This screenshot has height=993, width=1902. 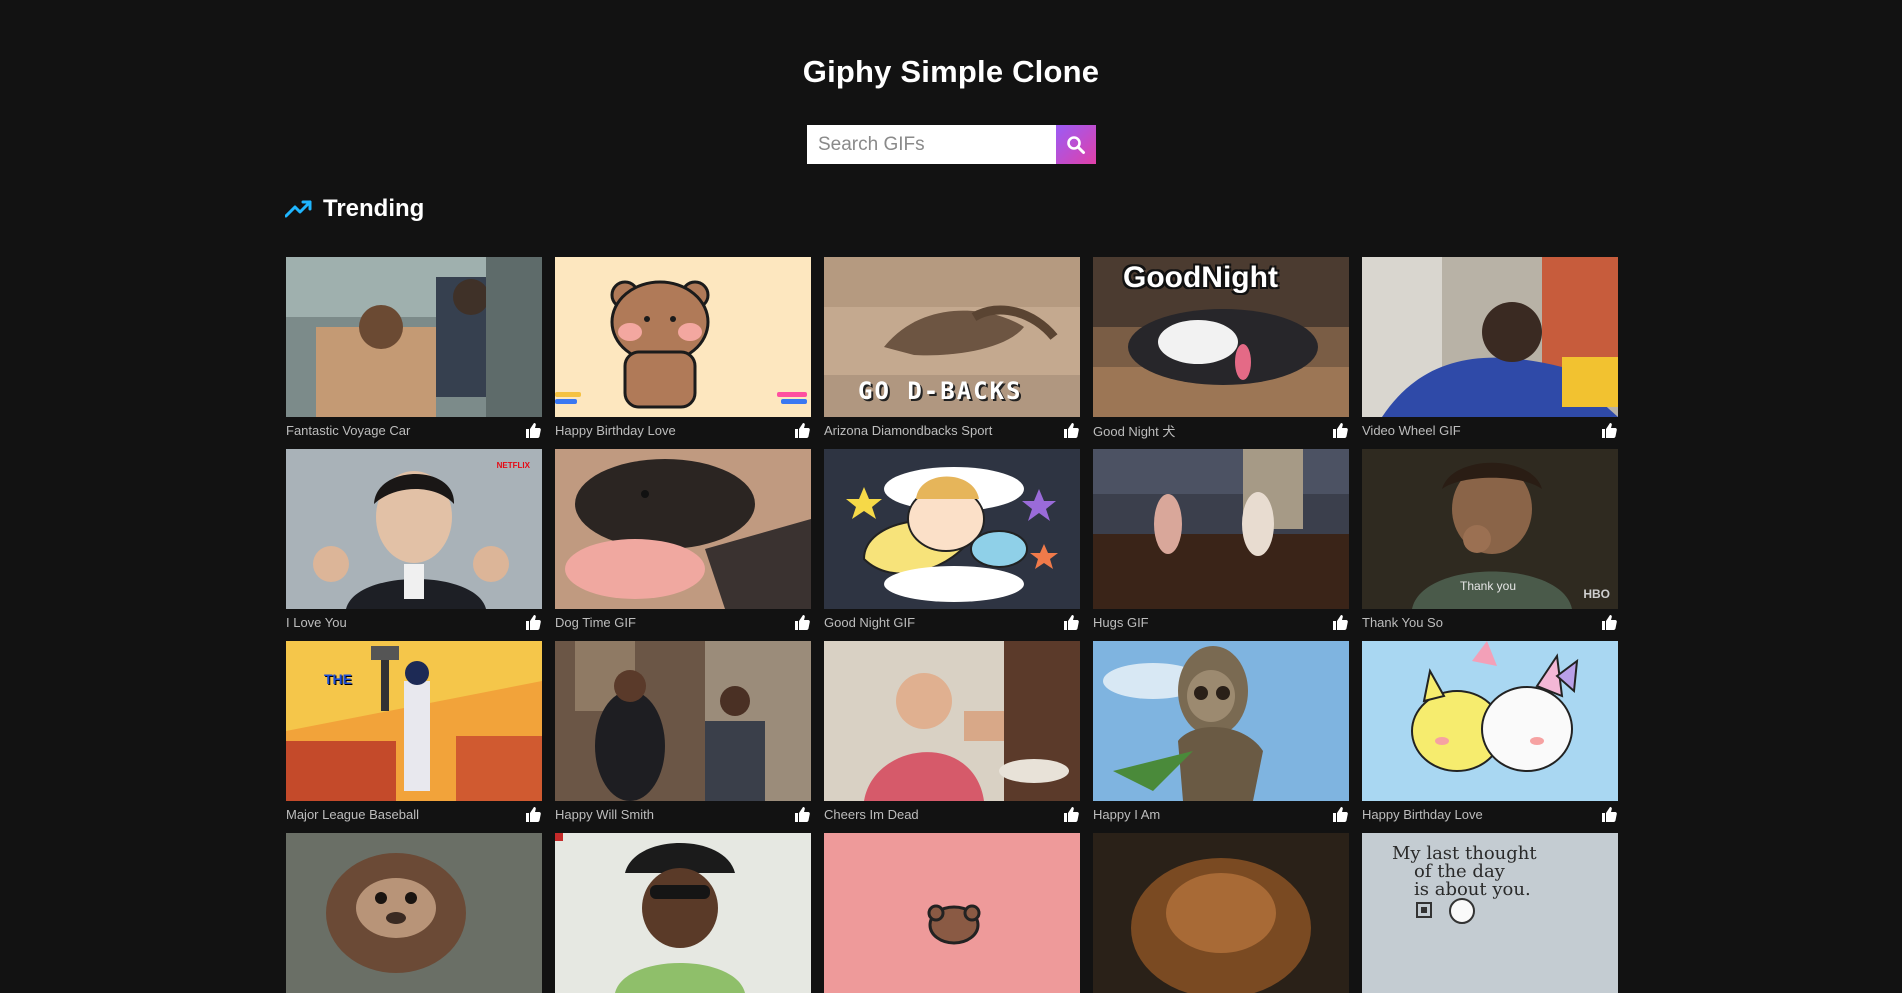 I want to click on gif-card: Dog Time GIF, so click(x=683, y=539).